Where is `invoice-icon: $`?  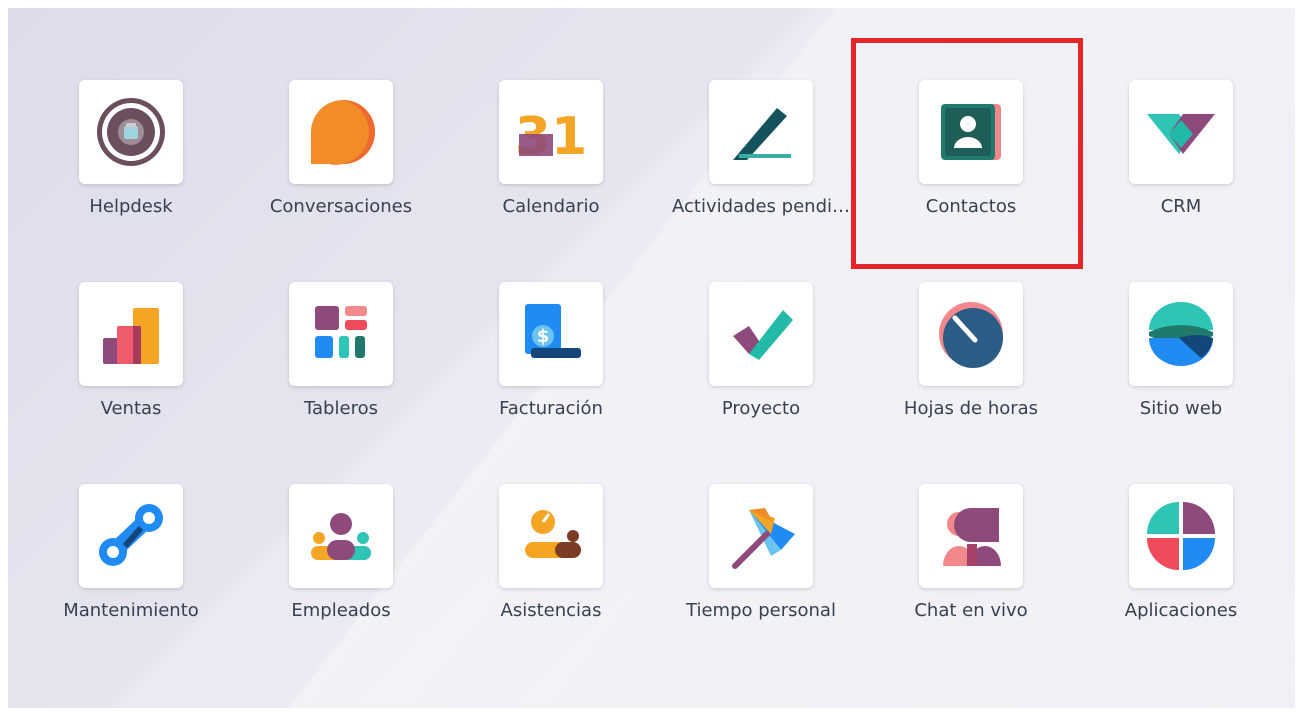
invoice-icon: $ is located at coordinates (553, 331).